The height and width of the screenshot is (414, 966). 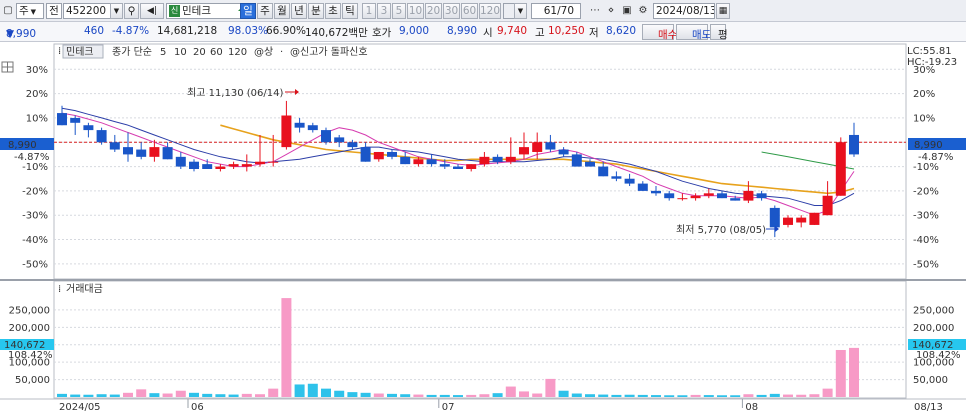 I want to click on price-y-tick-label: -50%, so click(x=926, y=264).